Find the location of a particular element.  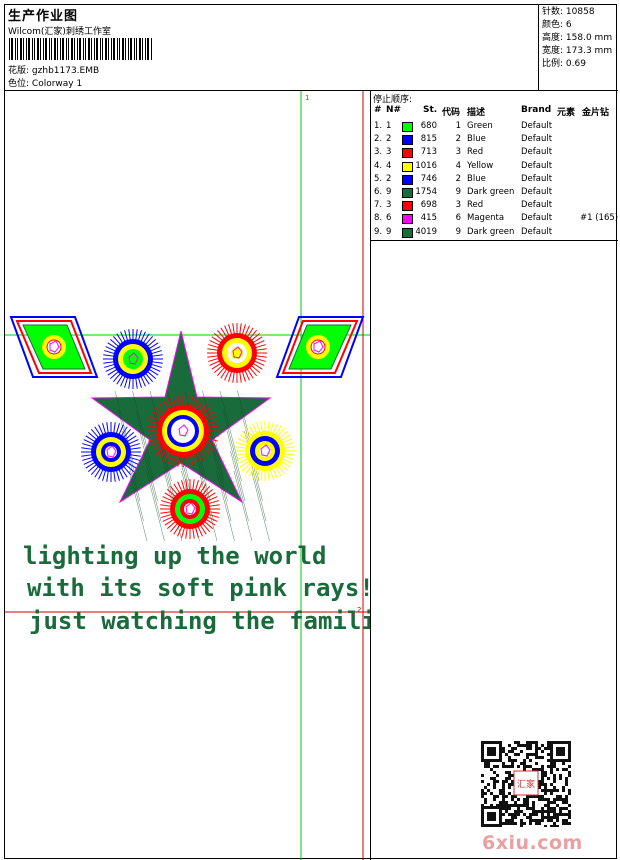

table-row: 7. 3 698 3 Red Default is located at coordinates (494, 205).